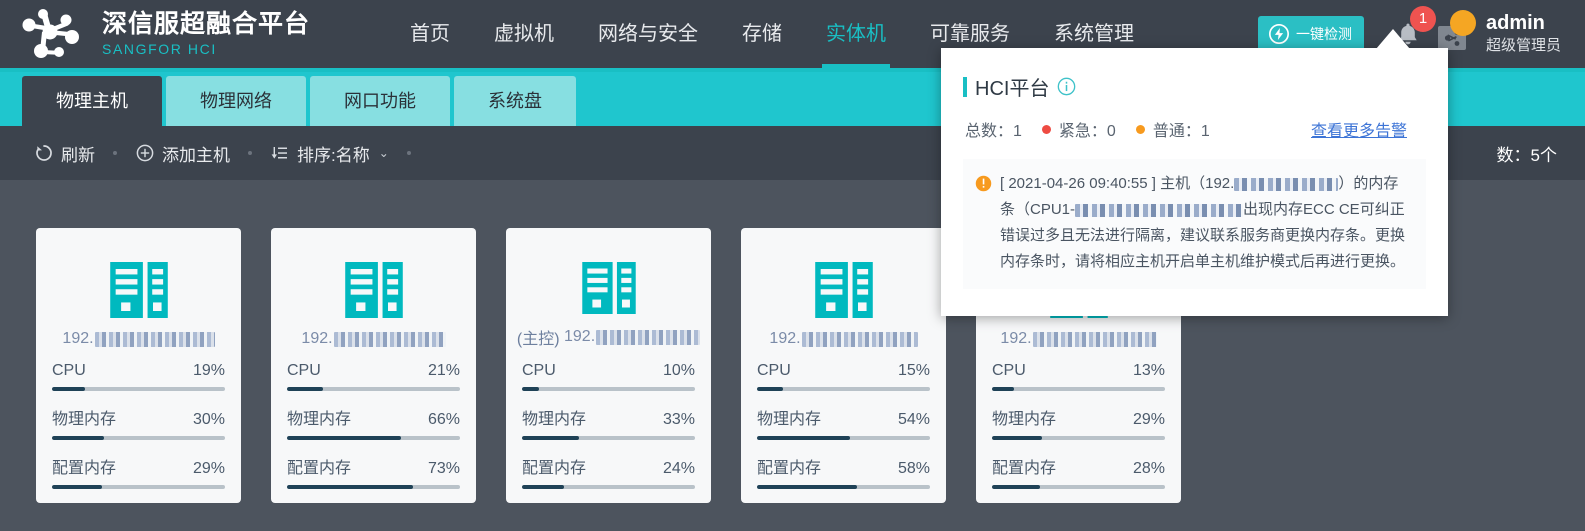 This screenshot has width=1585, height=531. I want to click on metric-cpu: CPU 13%, so click(1078, 376).